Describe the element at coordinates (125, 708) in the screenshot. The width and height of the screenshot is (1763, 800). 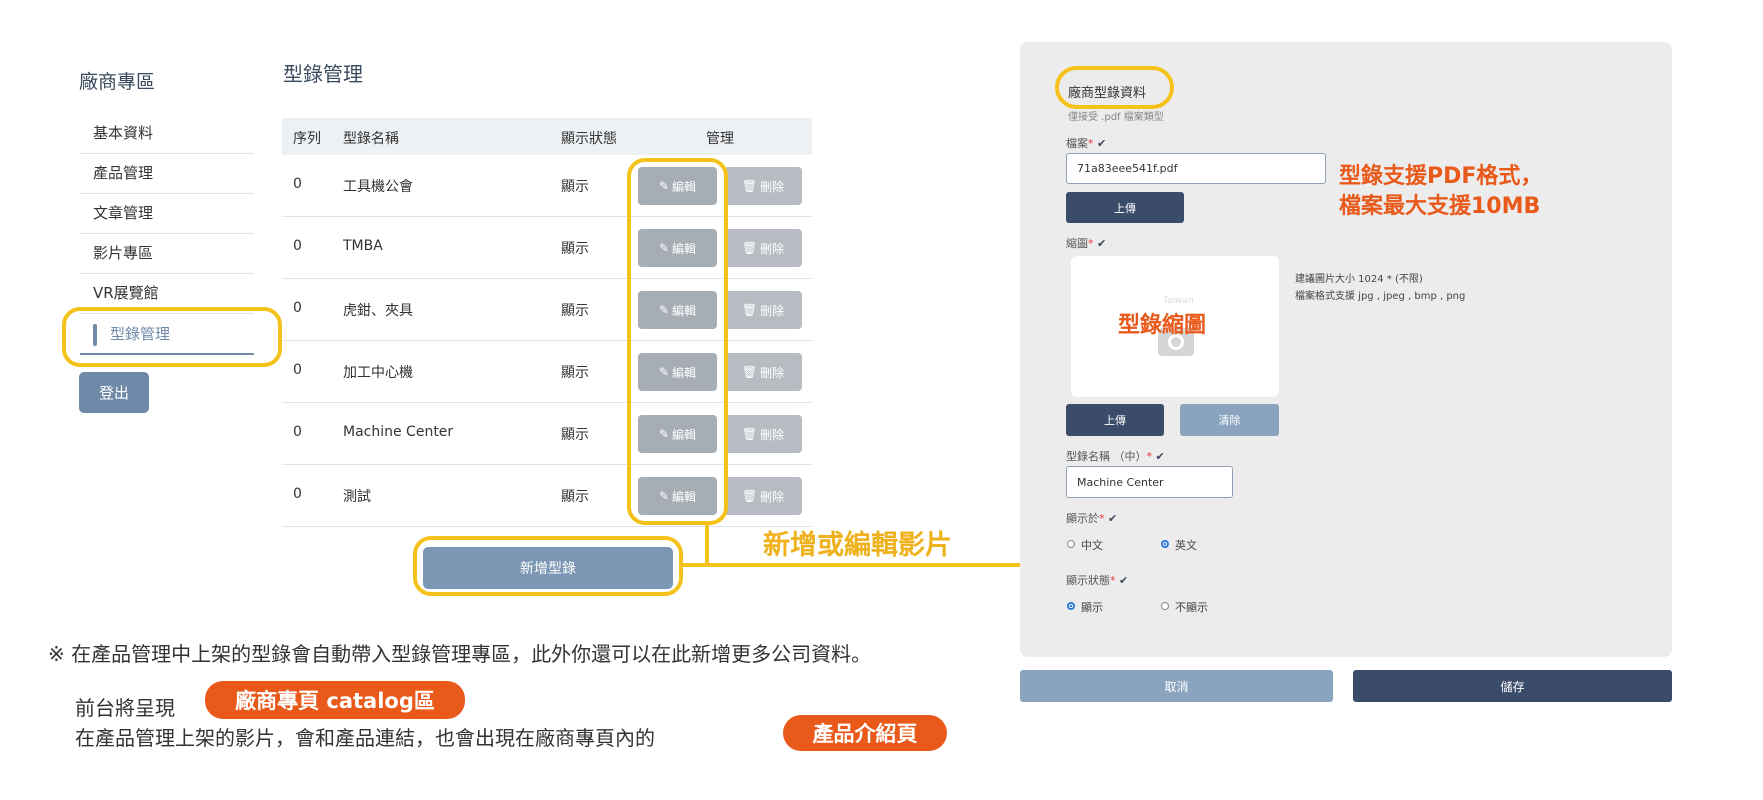
I see `note-frontend-prefix: 前台將呈現` at that location.